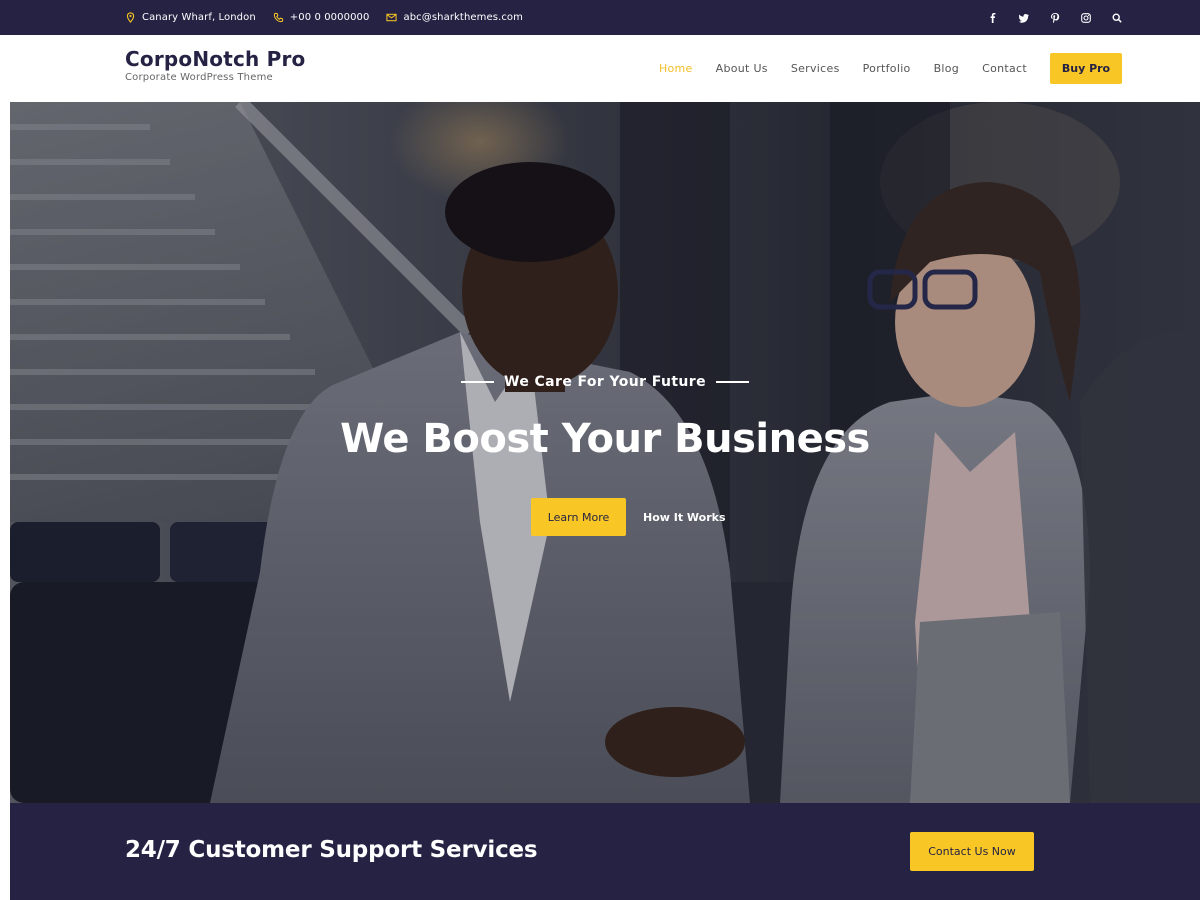 Image resolution: width=1200 pixels, height=900 pixels. Describe the element at coordinates (993, 18) in the screenshot. I see `facebook-icon` at that location.